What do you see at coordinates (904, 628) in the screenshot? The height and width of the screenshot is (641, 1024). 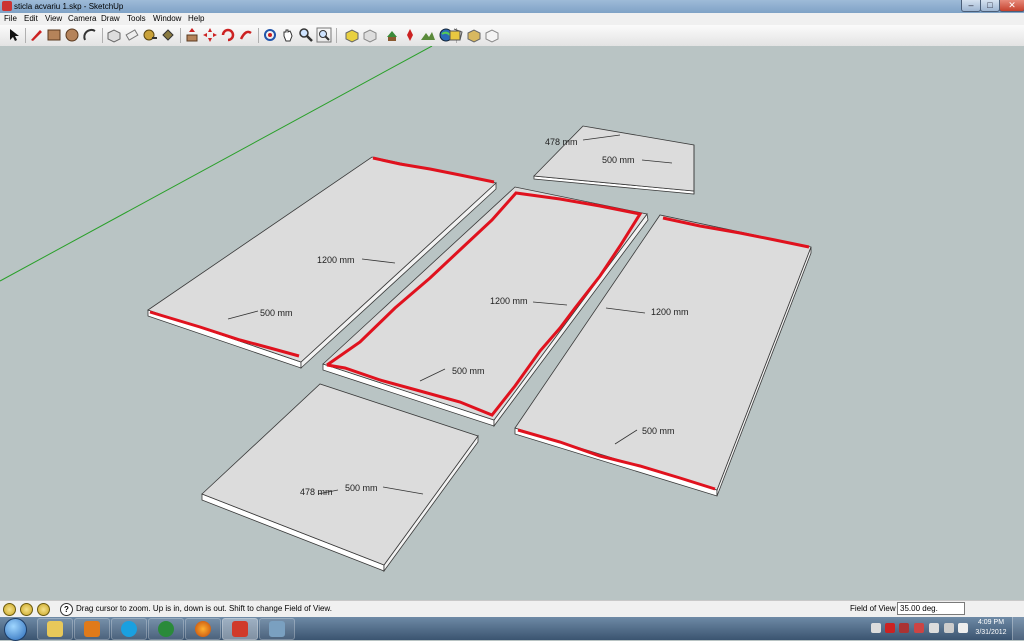 I see `tray-antivirus-icon` at bounding box center [904, 628].